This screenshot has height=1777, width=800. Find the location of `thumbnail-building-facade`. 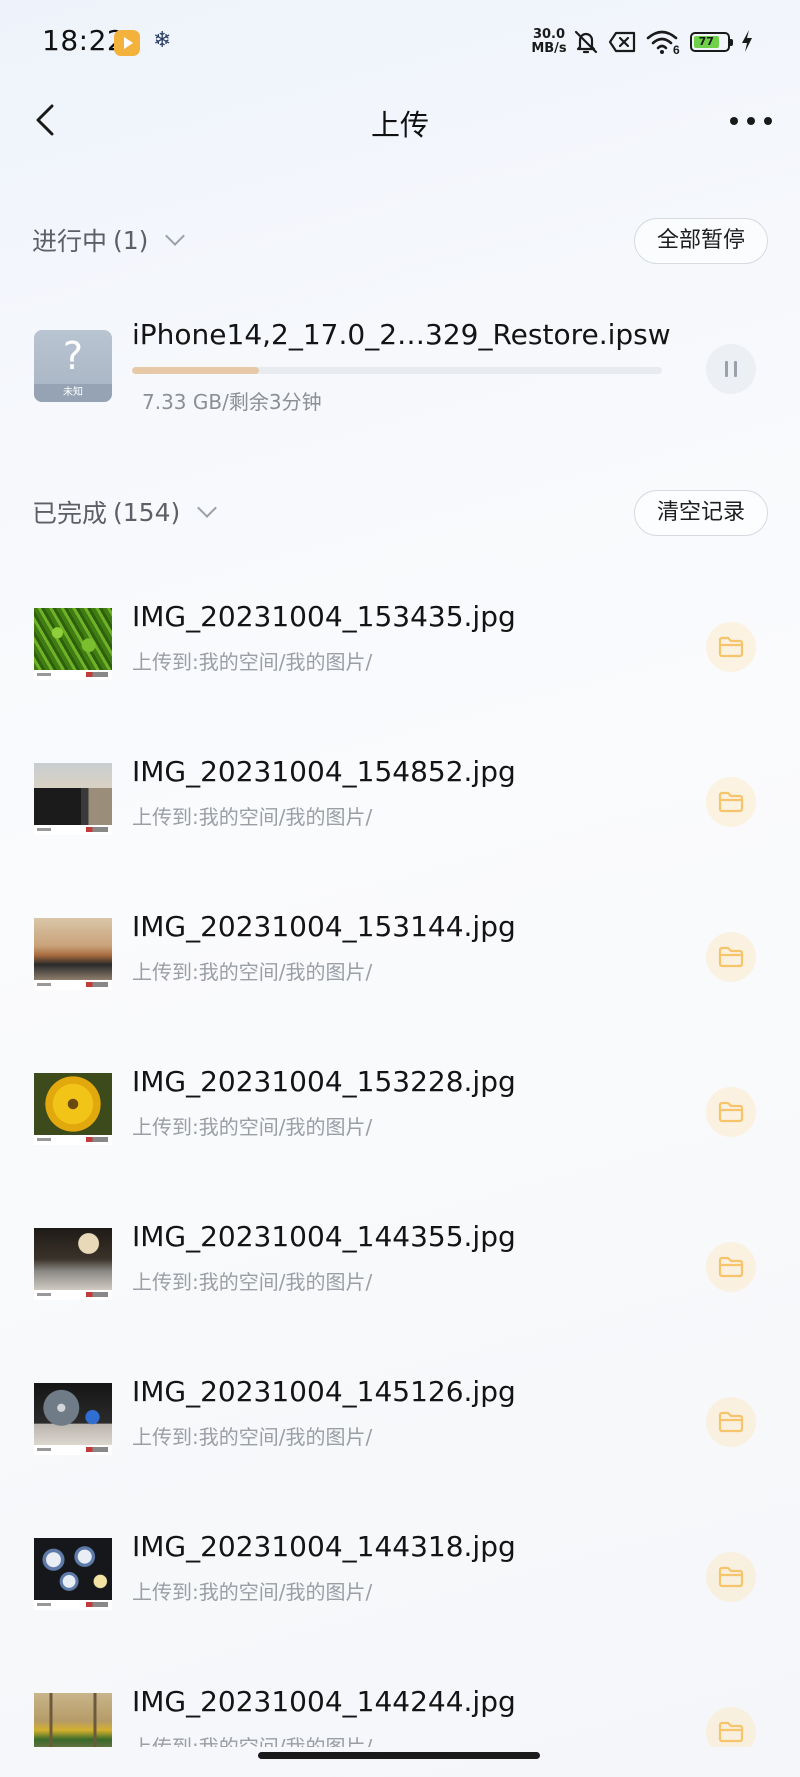

thumbnail-building-facade is located at coordinates (73, 1720).